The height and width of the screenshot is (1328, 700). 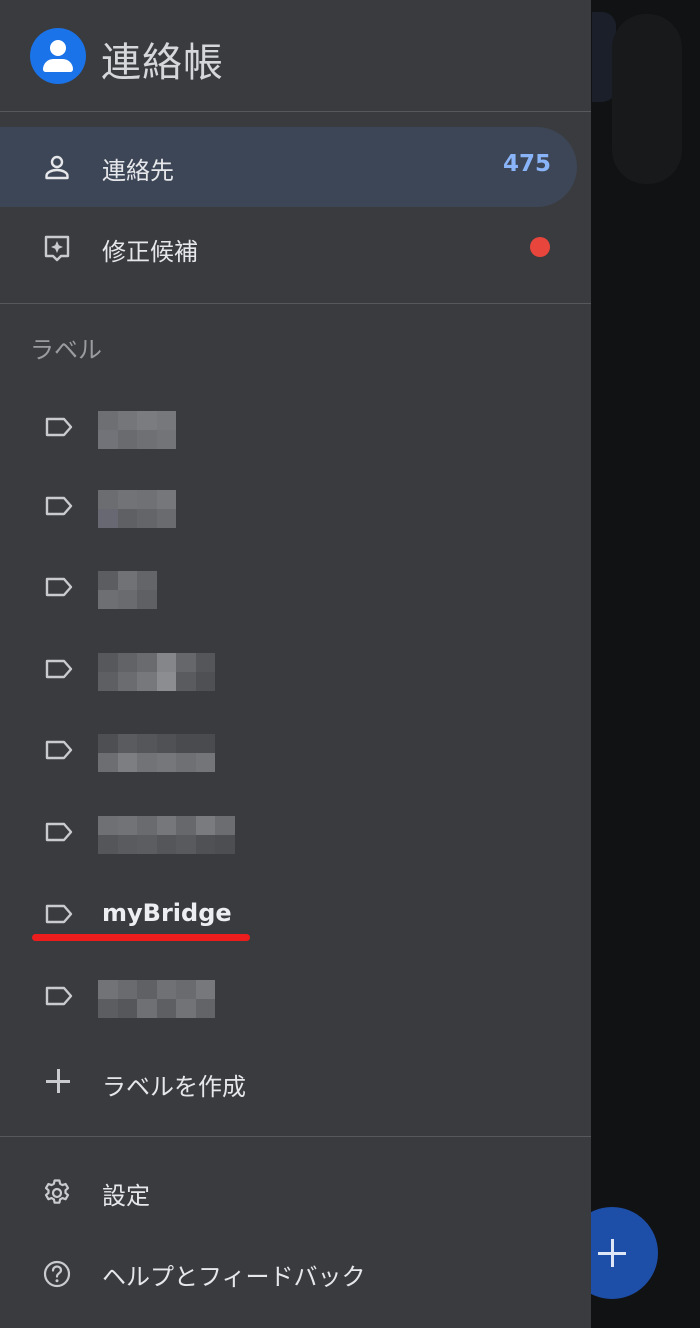 I want to click on contacts-logo-icon, so click(x=58, y=56).